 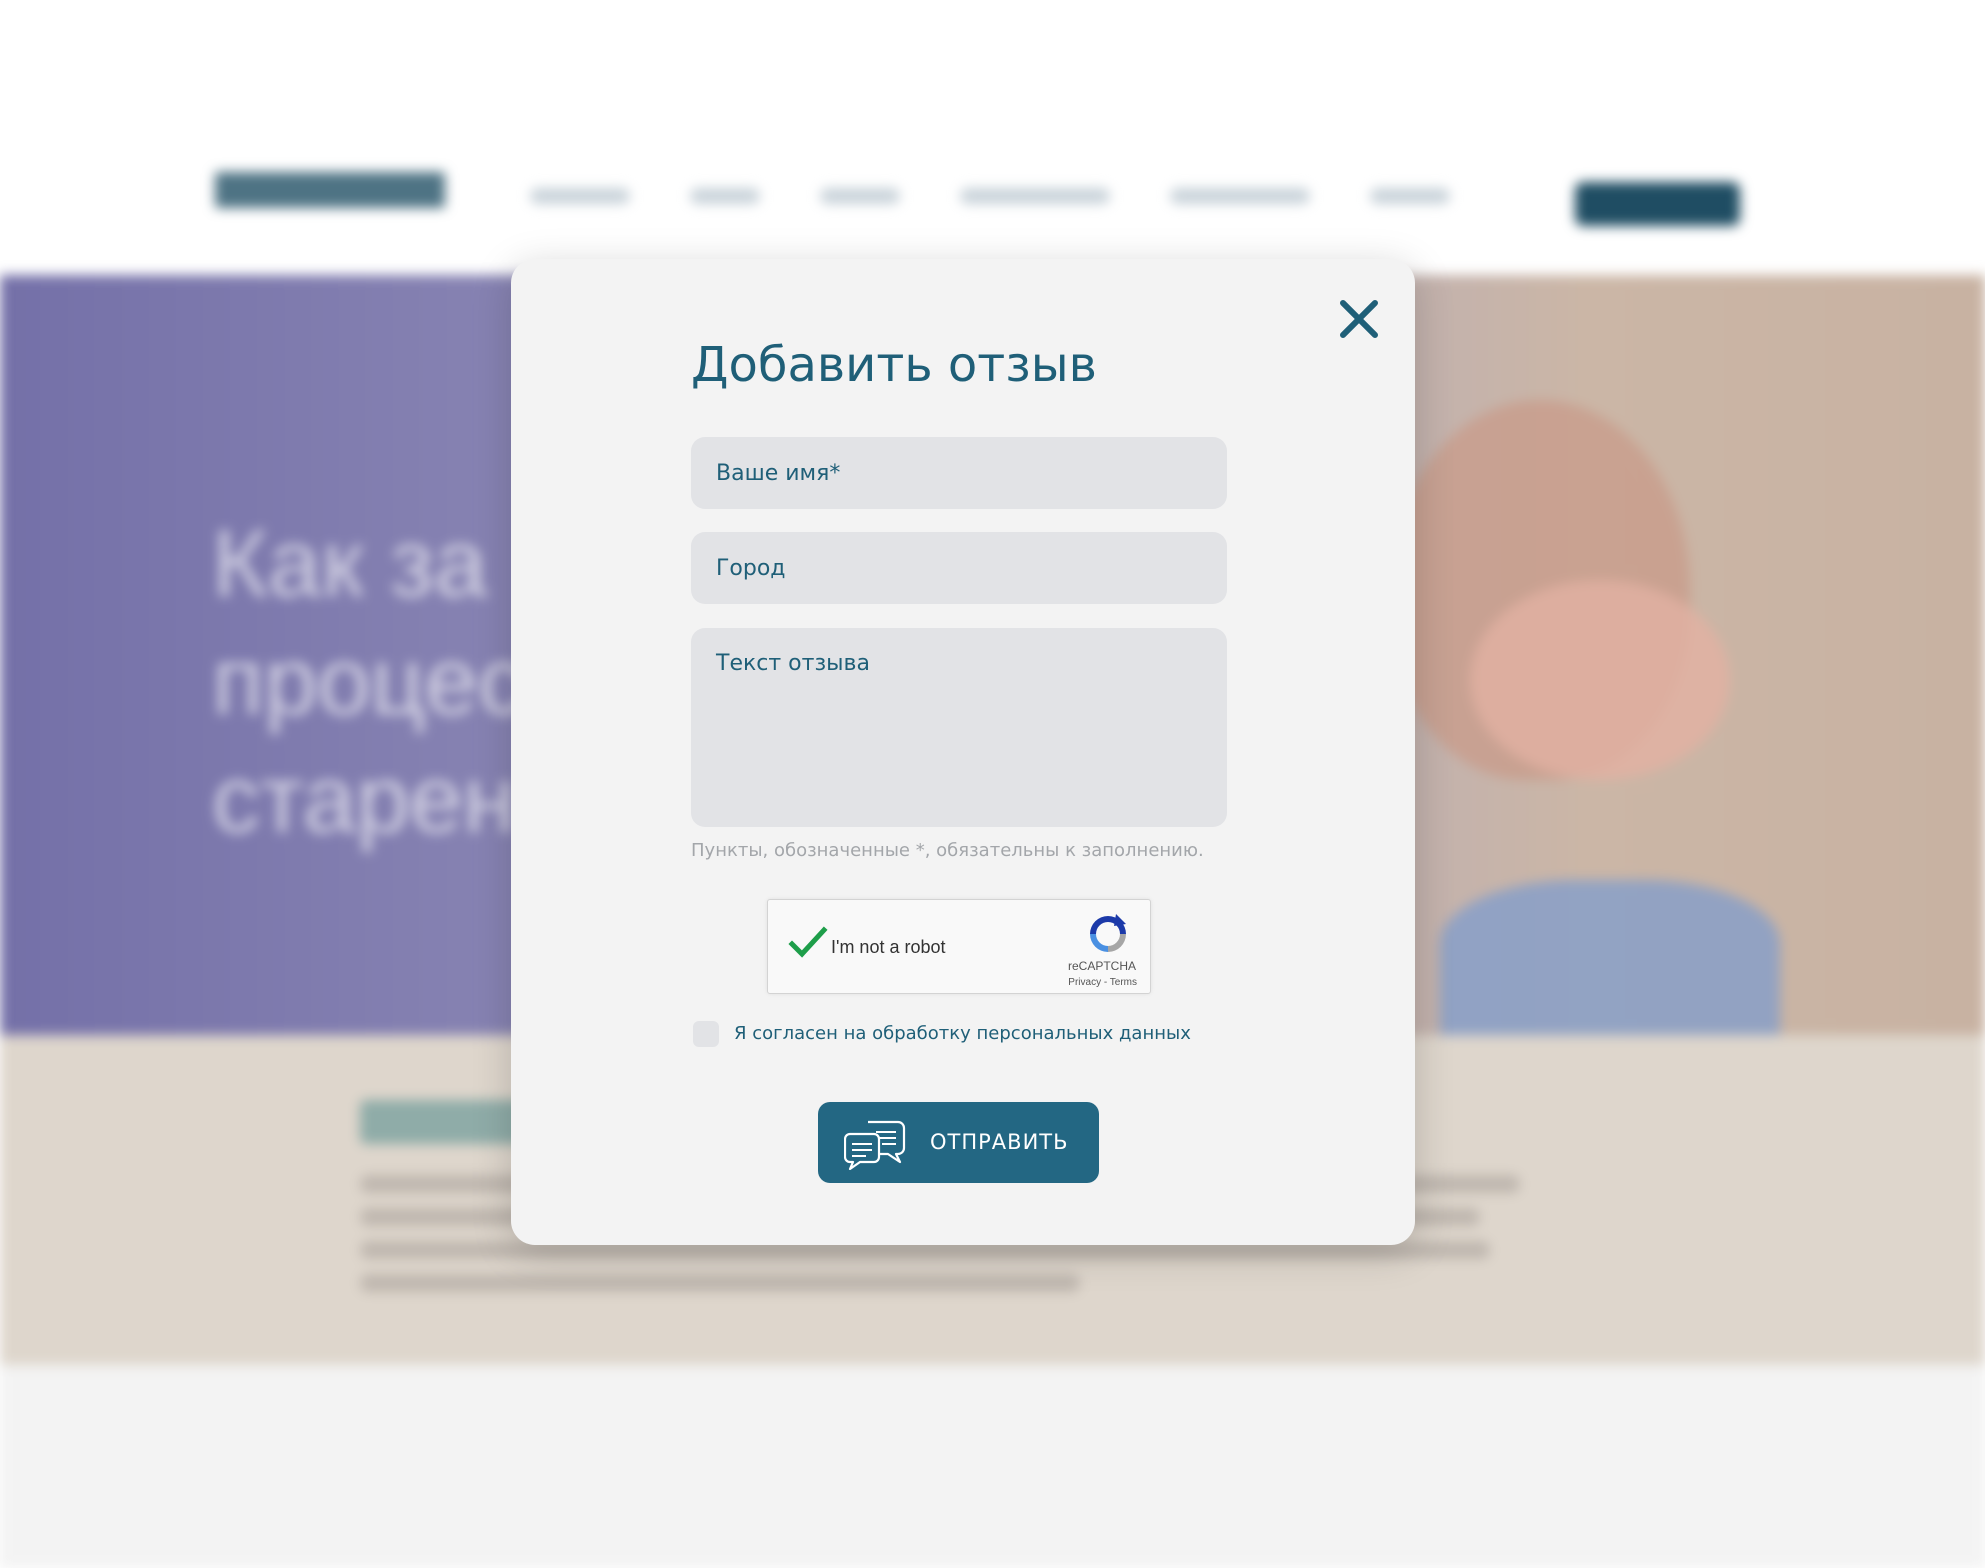 What do you see at coordinates (1102, 982) in the screenshot?
I see `recaptcha-privacy-terms: Privacy - Terms` at bounding box center [1102, 982].